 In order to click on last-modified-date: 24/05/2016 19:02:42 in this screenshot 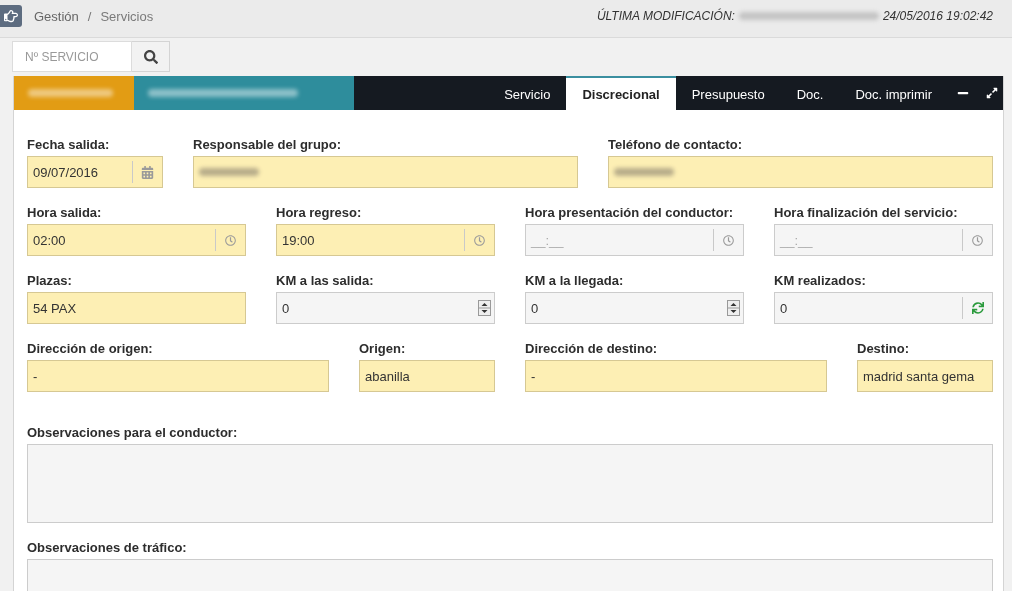, I will do `click(937, 16)`.